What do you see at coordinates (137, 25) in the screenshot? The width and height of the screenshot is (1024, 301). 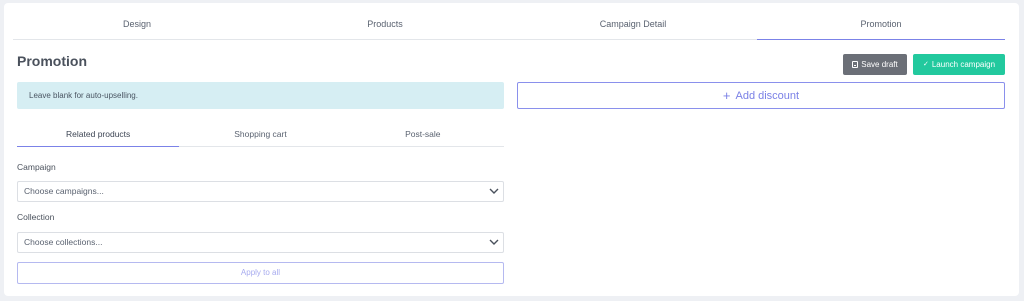 I see `step-design: Design` at bounding box center [137, 25].